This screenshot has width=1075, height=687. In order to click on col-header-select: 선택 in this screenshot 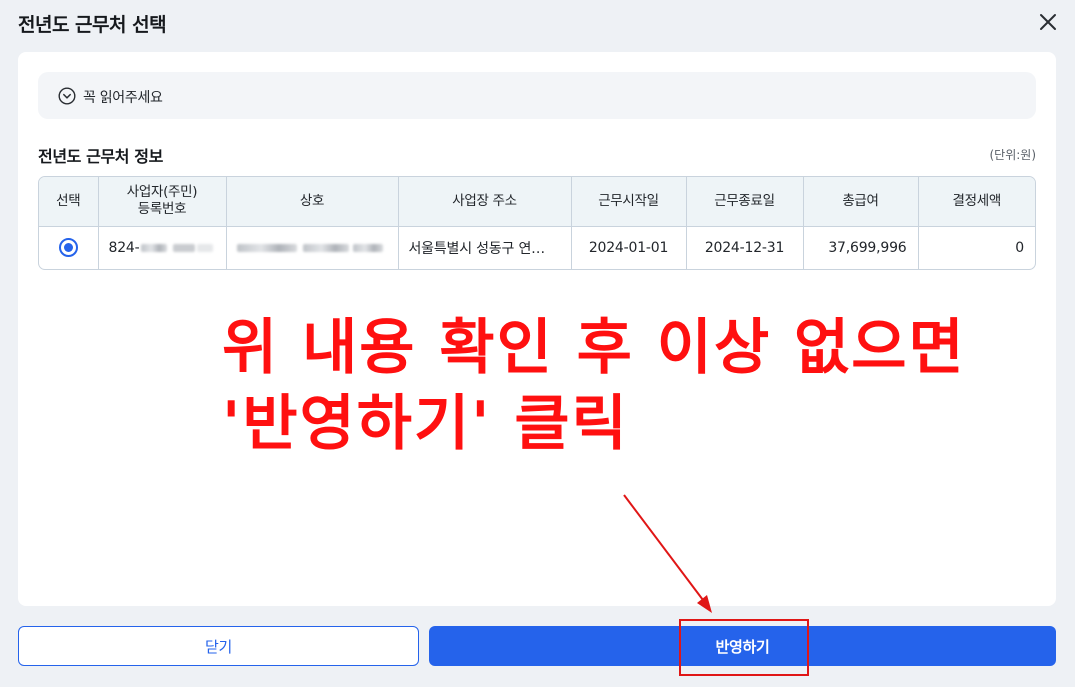, I will do `click(69, 202)`.